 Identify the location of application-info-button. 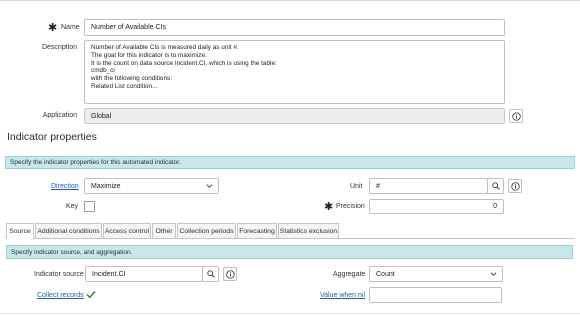
(516, 116).